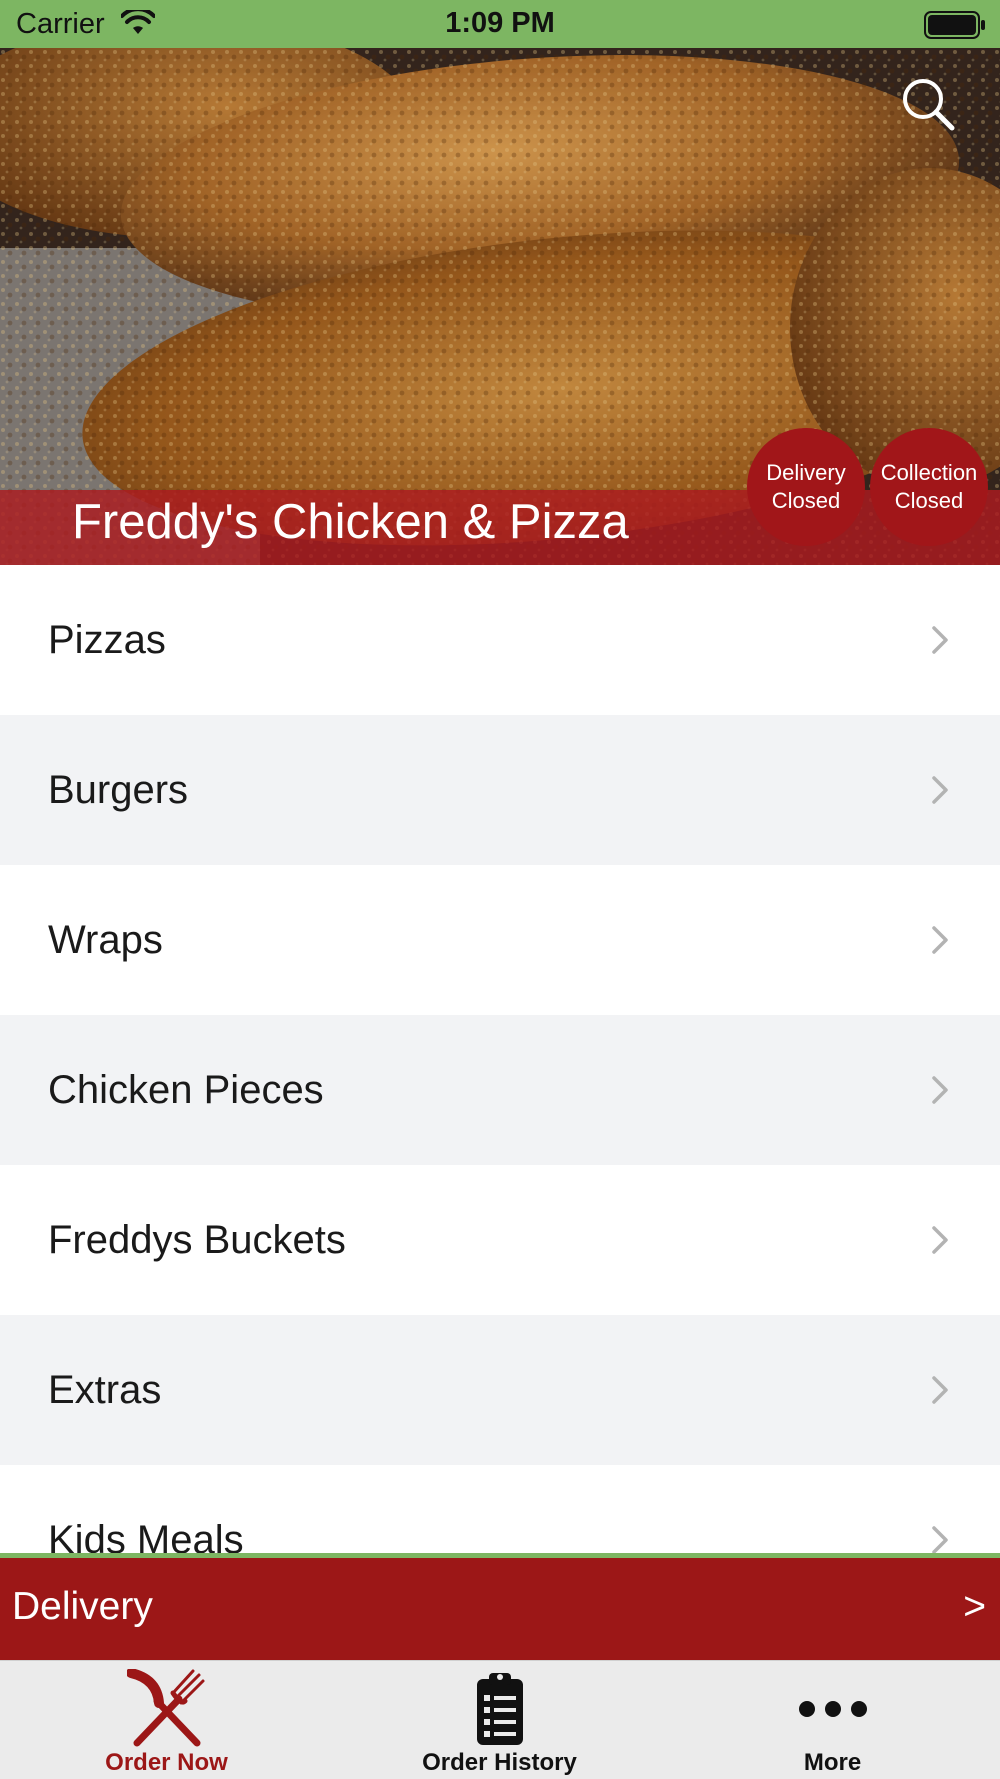 This screenshot has height=1779, width=1000. Describe the element at coordinates (166, 1762) in the screenshot. I see `tab-order-now-label: Order Now` at that location.